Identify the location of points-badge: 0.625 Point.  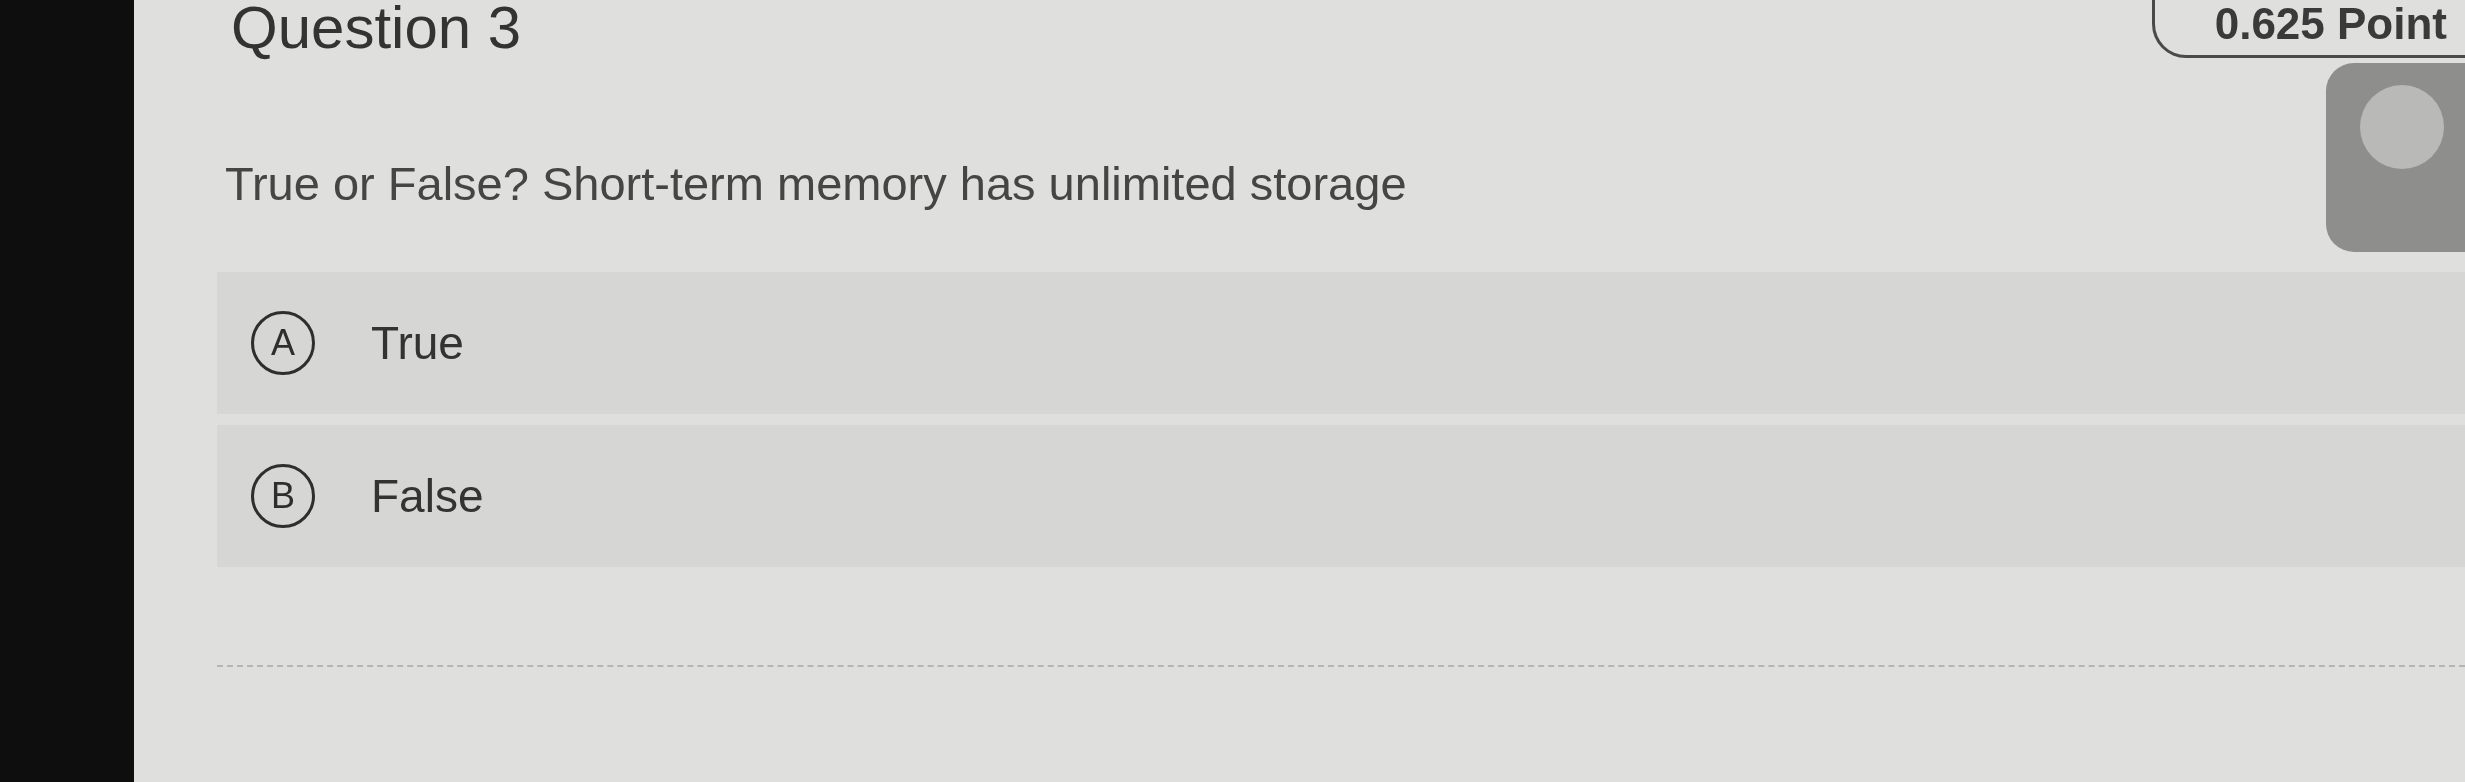
(2308, 29).